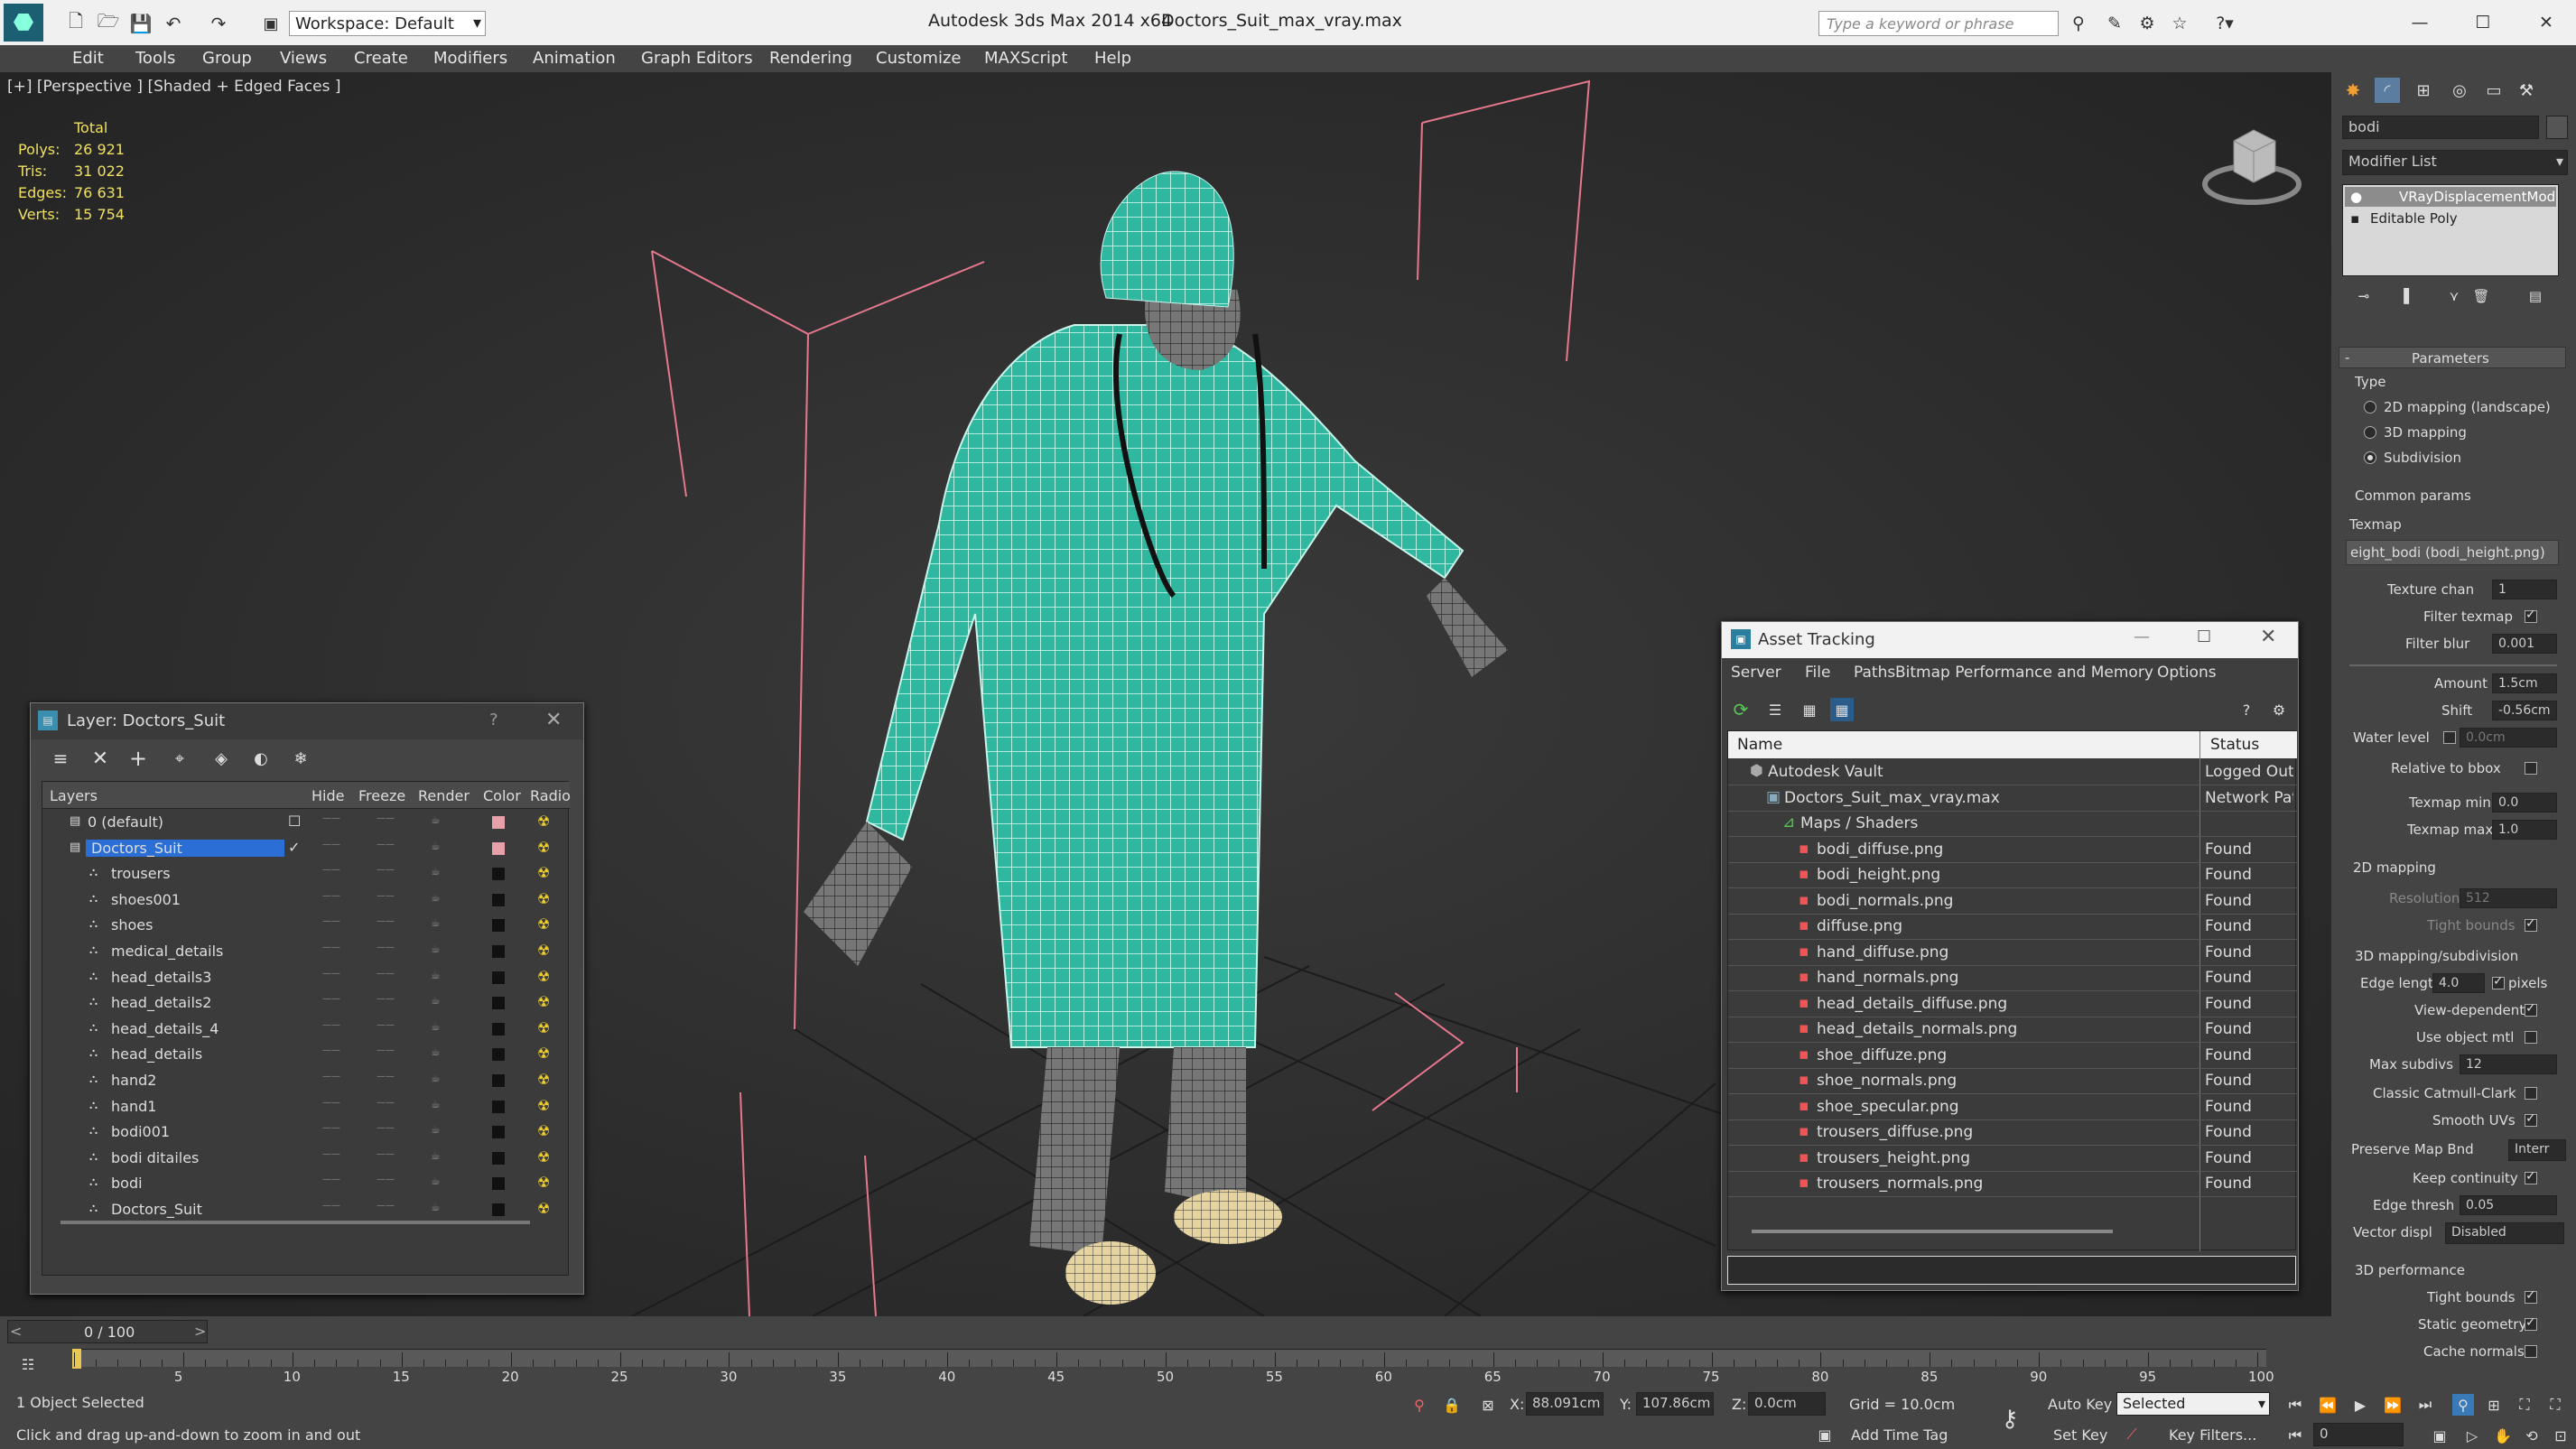 The height and width of the screenshot is (1449, 2576). What do you see at coordinates (2555, 1405) in the screenshot?
I see `zoom-extents-all-icon: ⛶` at bounding box center [2555, 1405].